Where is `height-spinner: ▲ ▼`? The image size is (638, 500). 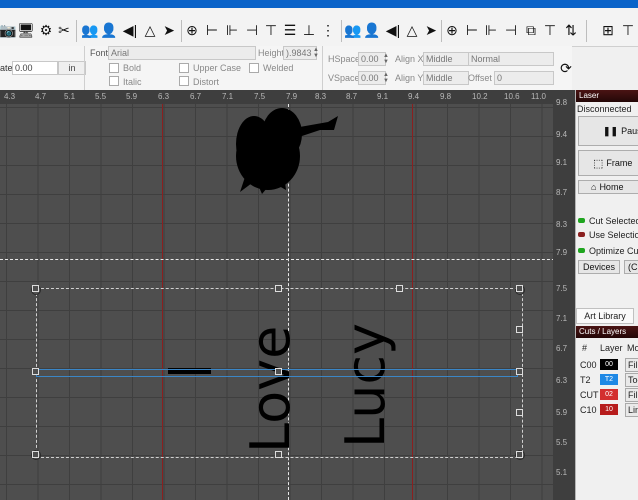 height-spinner: ▲ ▼ is located at coordinates (316, 53).